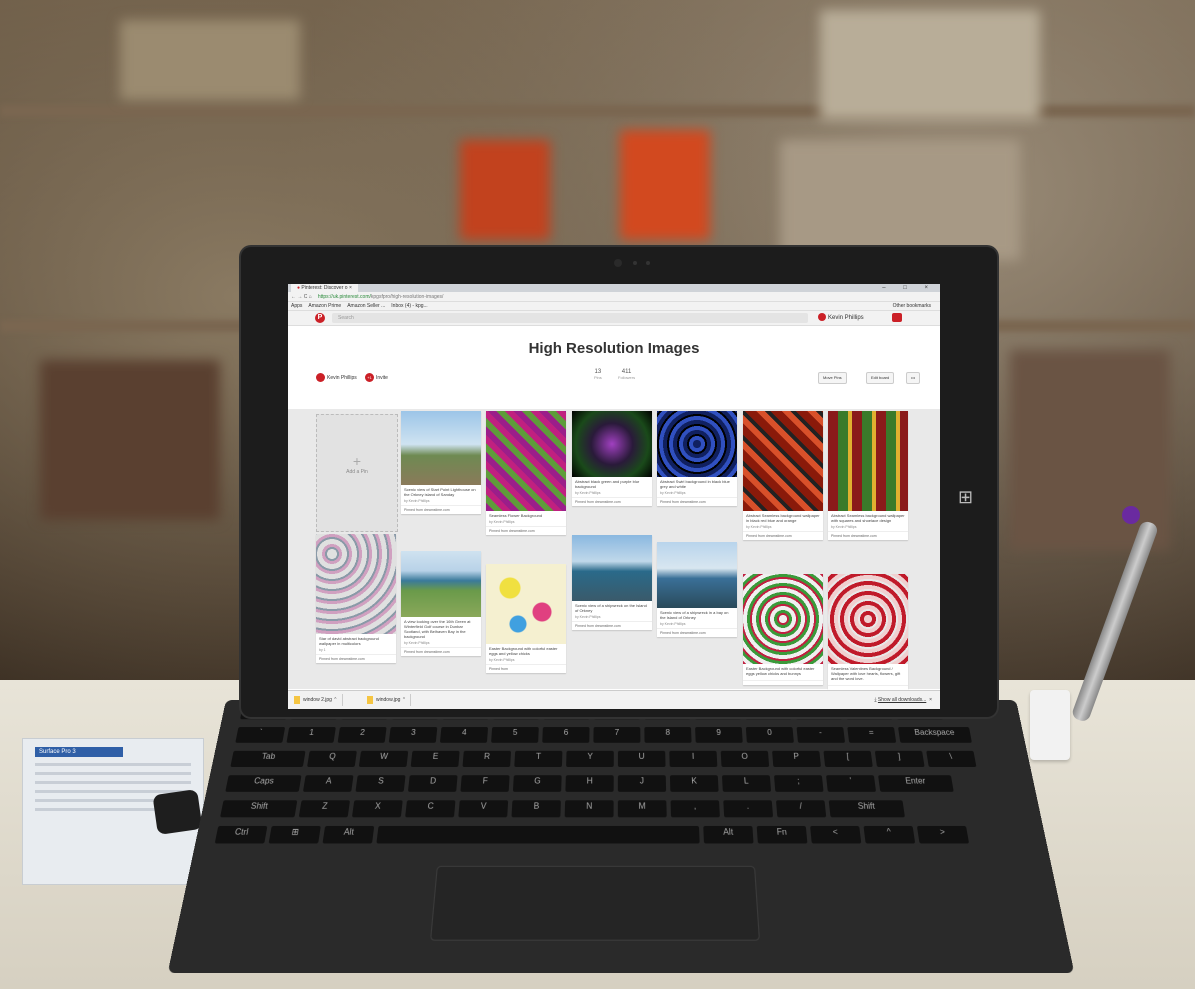 This screenshot has height=989, width=1195. What do you see at coordinates (332, 759) in the screenshot?
I see `key: Q` at bounding box center [332, 759].